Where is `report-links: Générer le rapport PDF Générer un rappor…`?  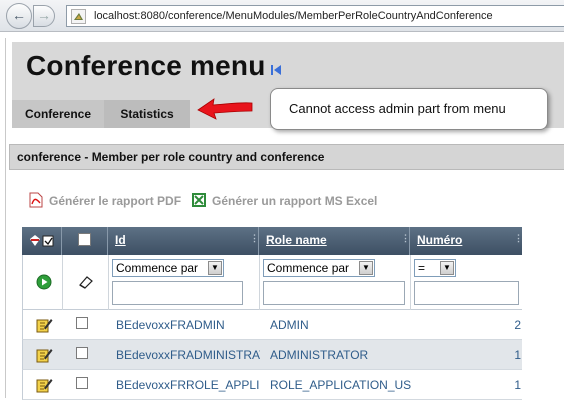 report-links: Générer le rapport PDF Générer un rappor… is located at coordinates (293, 201).